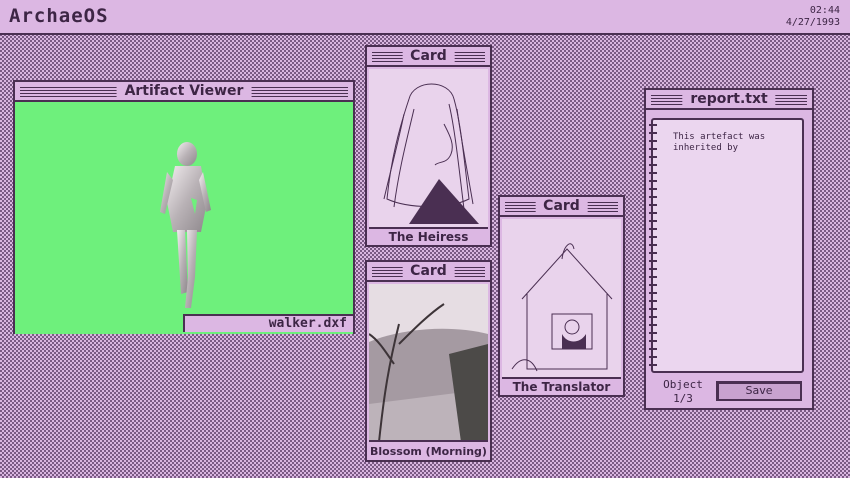  Describe the element at coordinates (561, 299) in the screenshot. I see `translator-illustration` at that location.